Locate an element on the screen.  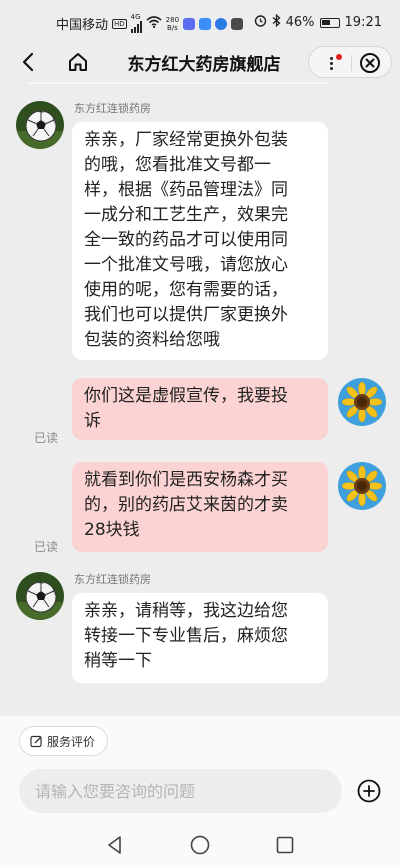
square-recents-icon is located at coordinates (285, 845).